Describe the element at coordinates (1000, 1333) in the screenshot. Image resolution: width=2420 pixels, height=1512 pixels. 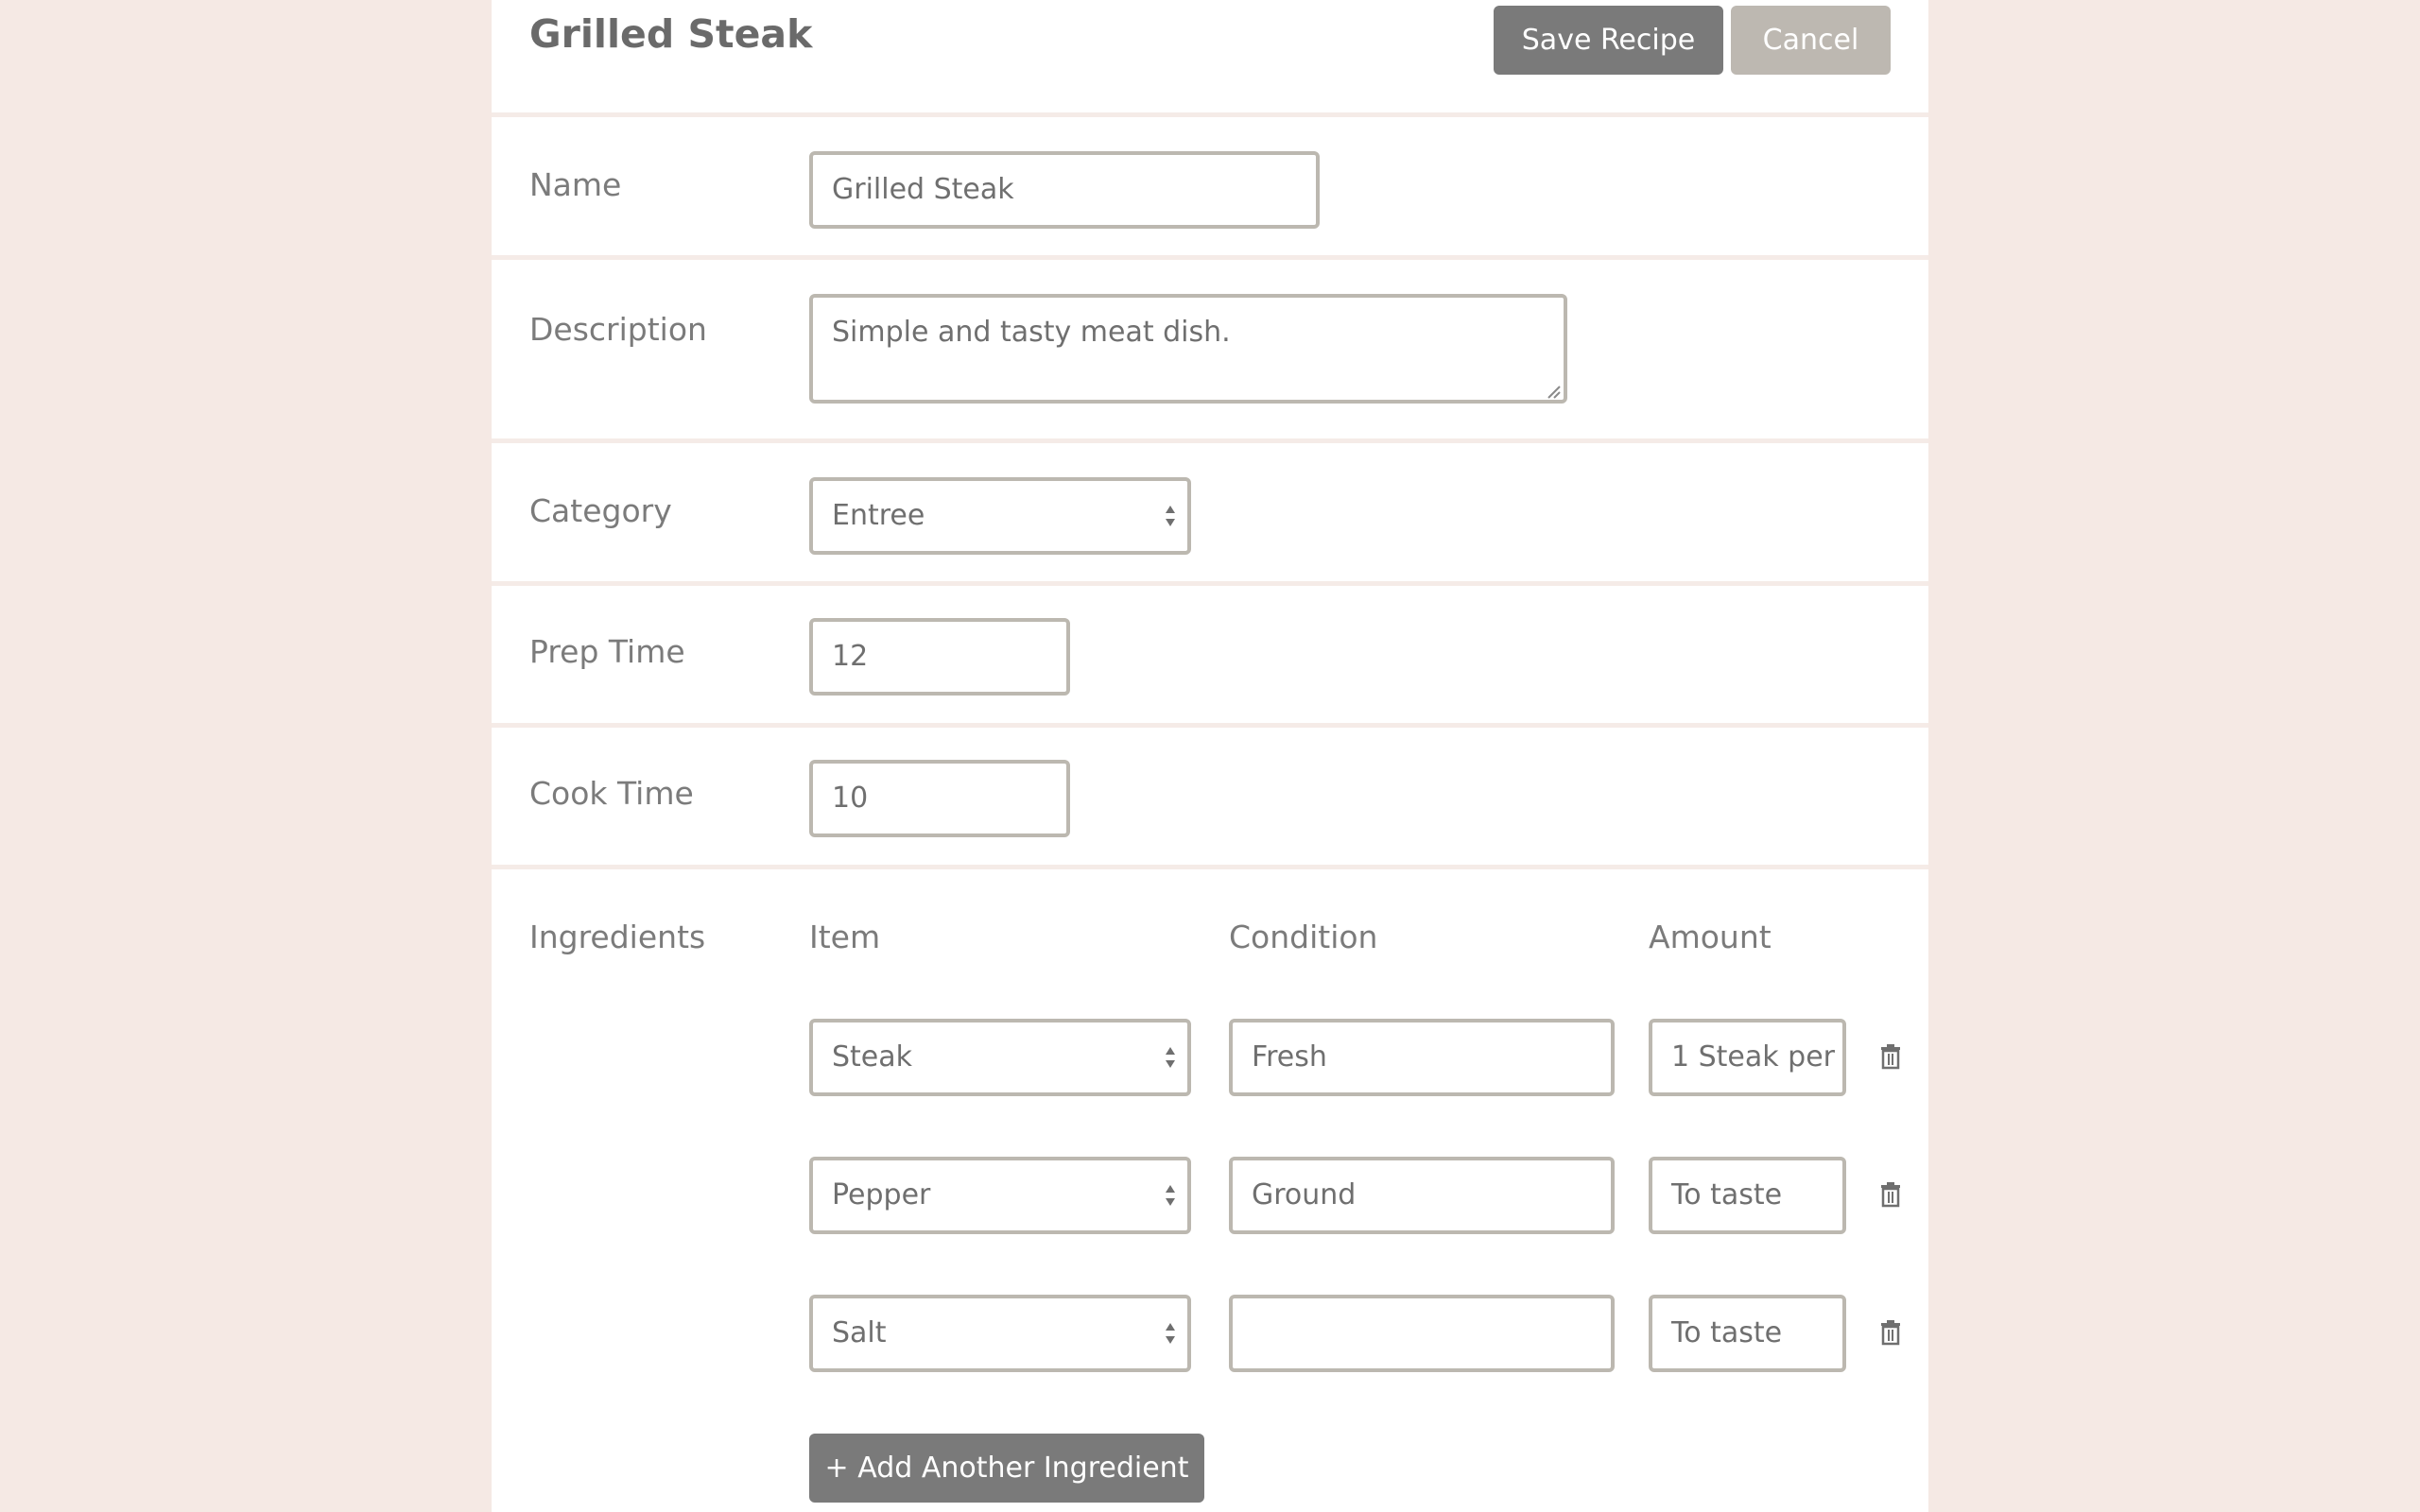
I see `ingredient-item-select: Salt` at that location.